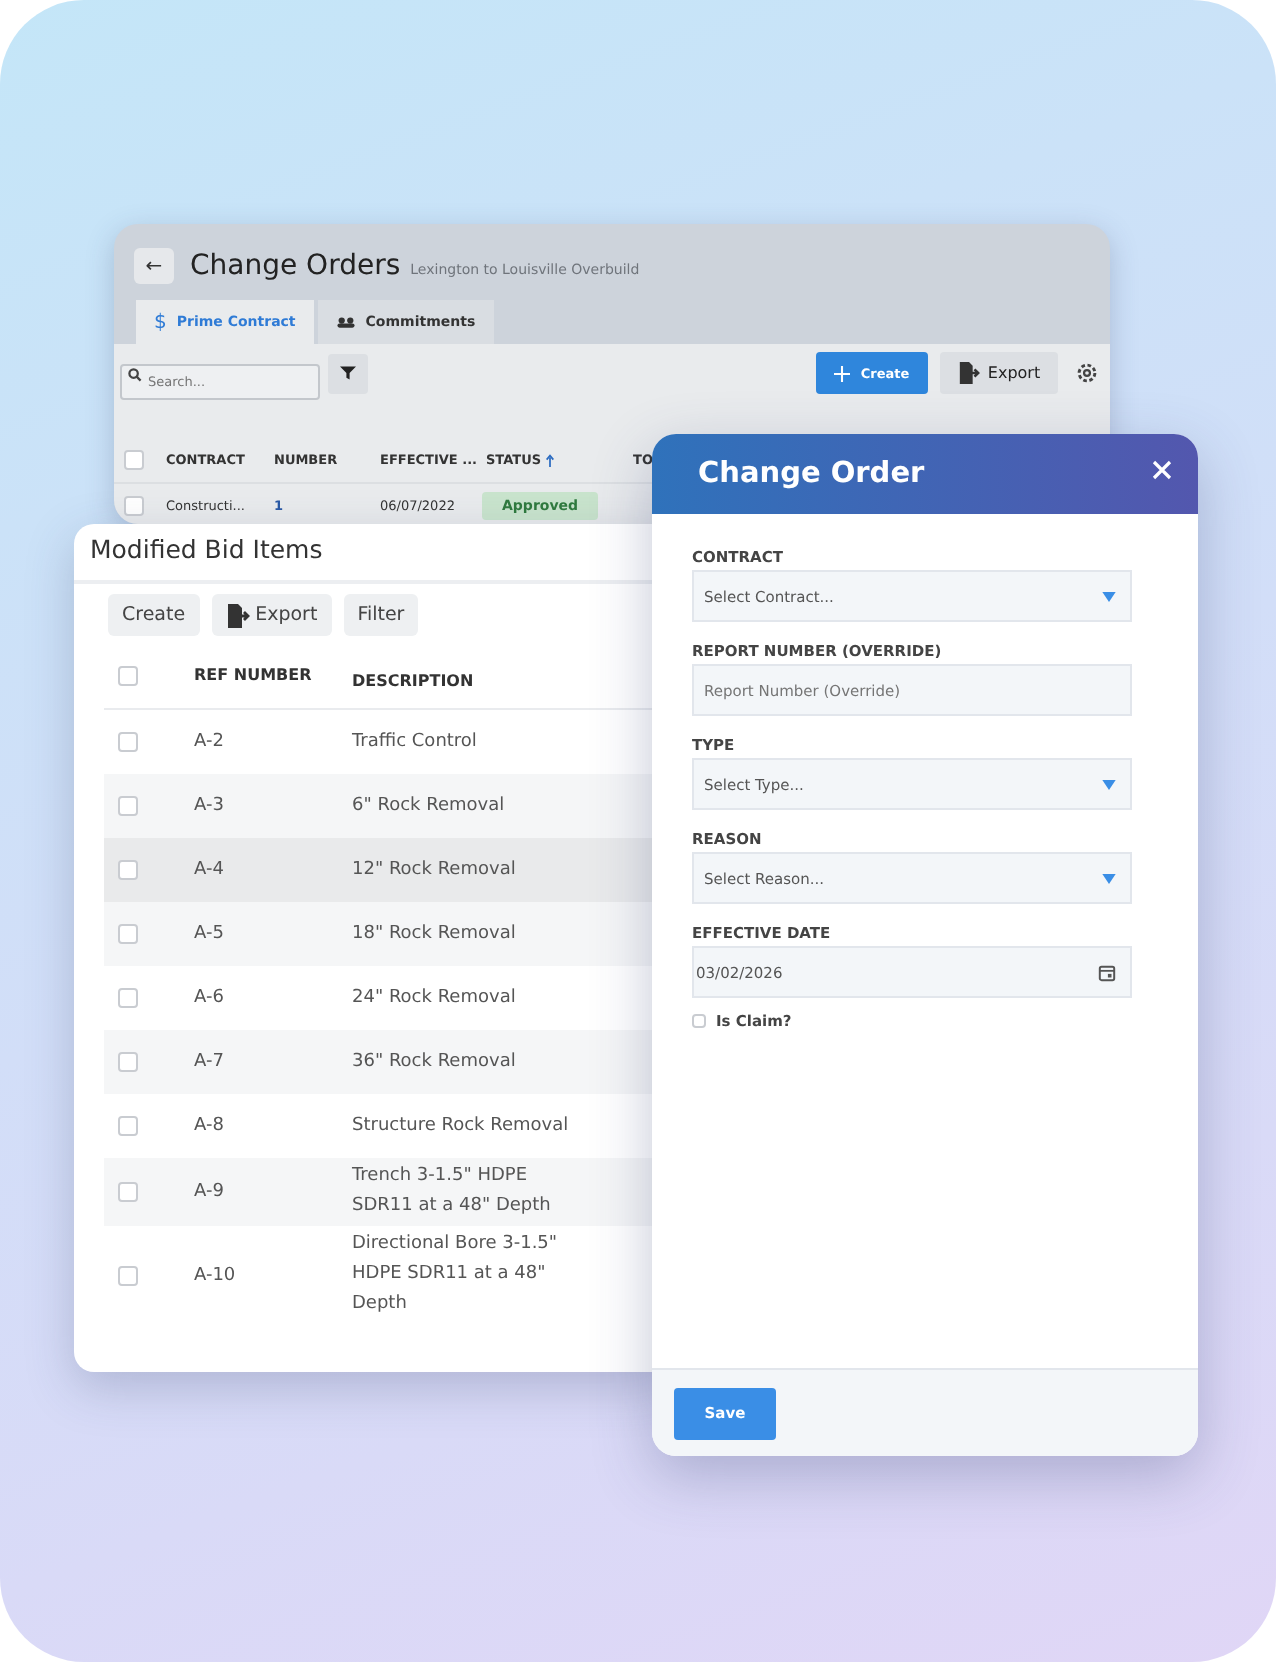  I want to click on back-button: ←, so click(154, 266).